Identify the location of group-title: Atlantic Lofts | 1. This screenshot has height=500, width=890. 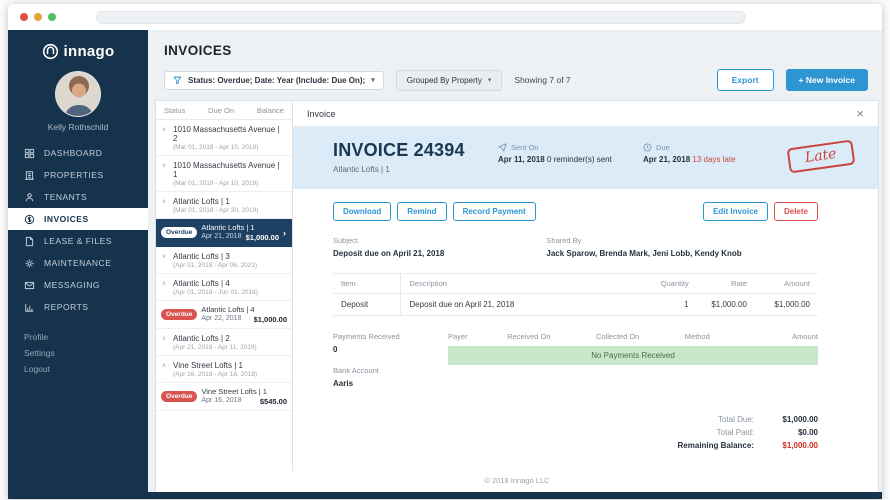
(201, 201).